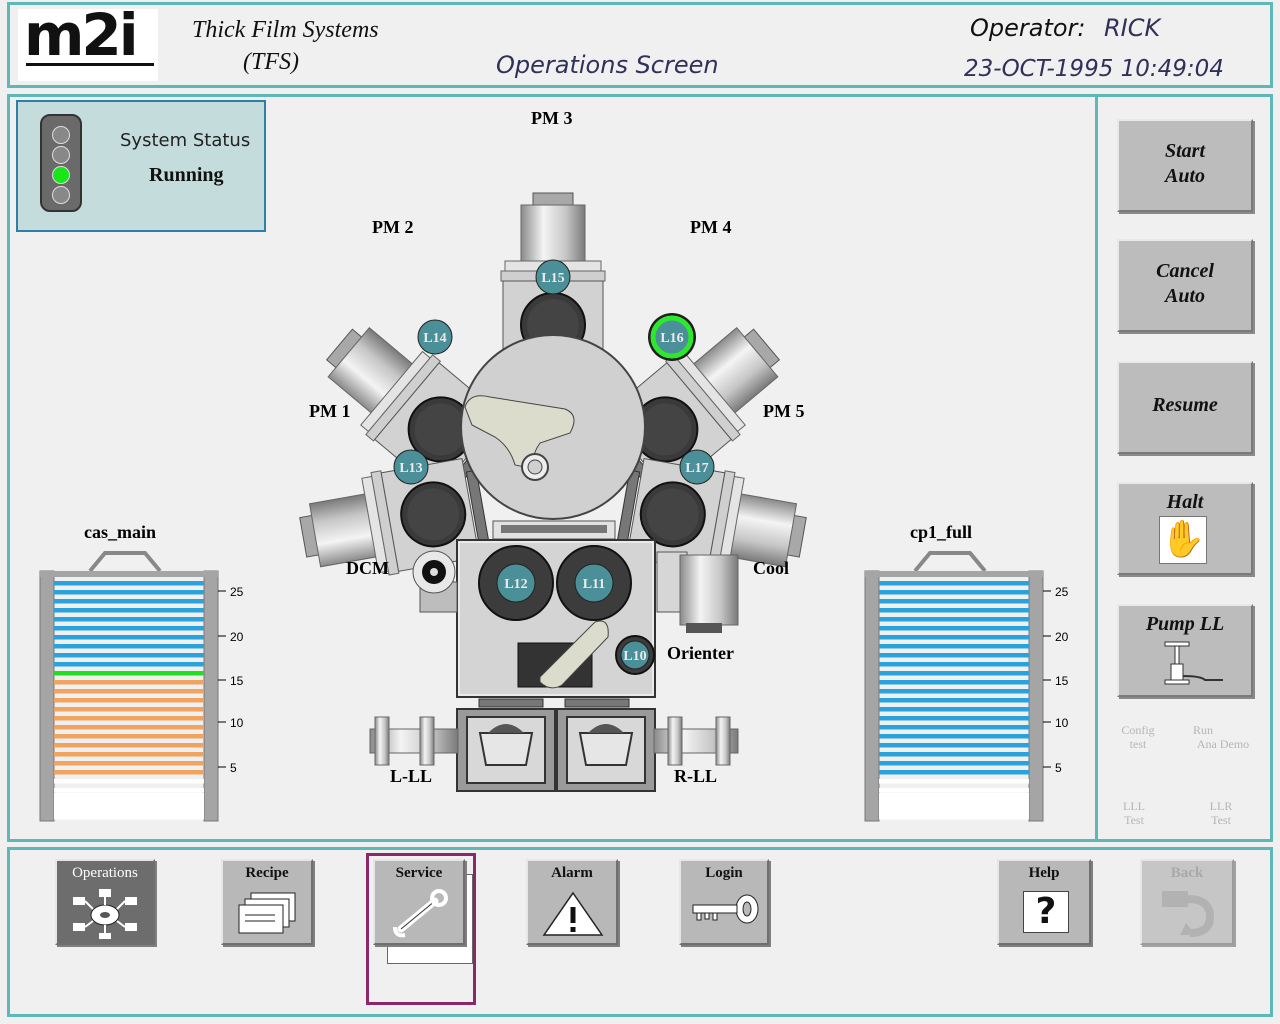 This screenshot has height=1024, width=1280. What do you see at coordinates (970, 686) in the screenshot?
I see `cassette-right: 25 20 15 10 5` at bounding box center [970, 686].